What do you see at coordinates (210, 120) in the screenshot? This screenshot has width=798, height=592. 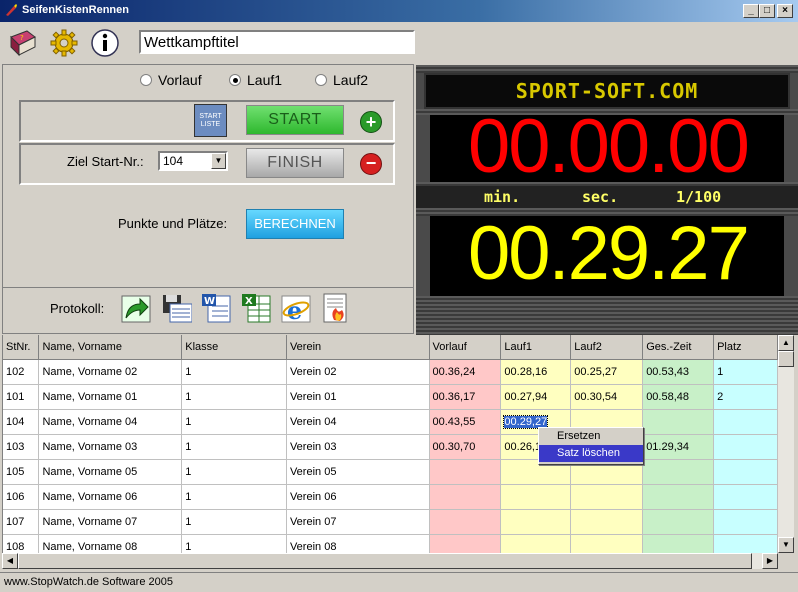 I see `startliste-button: START LISTE` at bounding box center [210, 120].